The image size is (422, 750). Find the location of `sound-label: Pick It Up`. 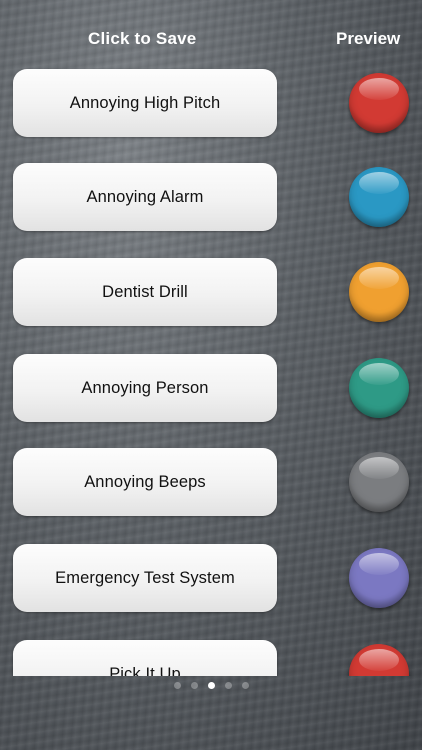

sound-label: Pick It Up is located at coordinates (145, 670).